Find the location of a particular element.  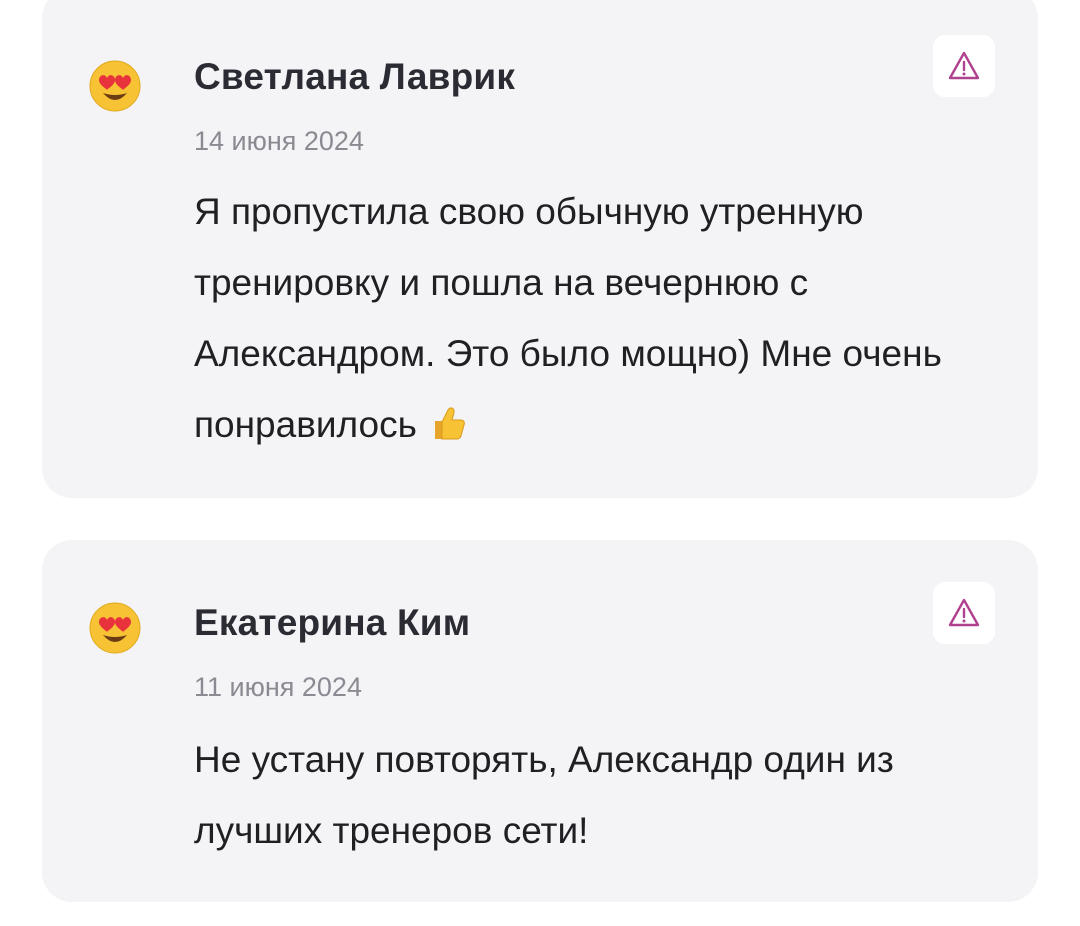

review-author: Светлана Лаврик is located at coordinates (355, 76).